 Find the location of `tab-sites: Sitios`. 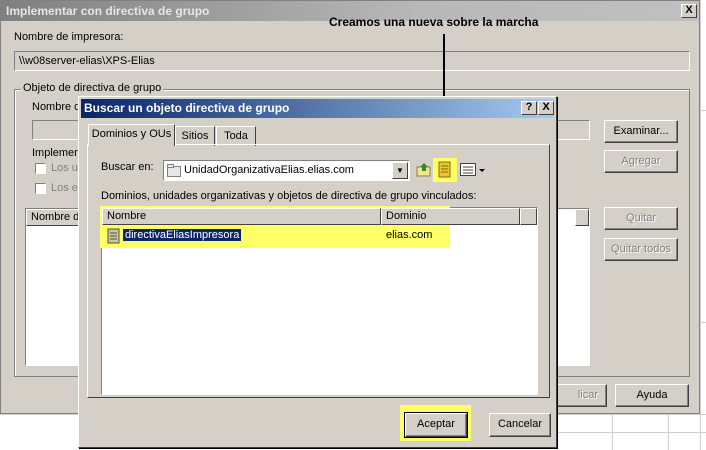

tab-sites: Sitios is located at coordinates (195, 136).